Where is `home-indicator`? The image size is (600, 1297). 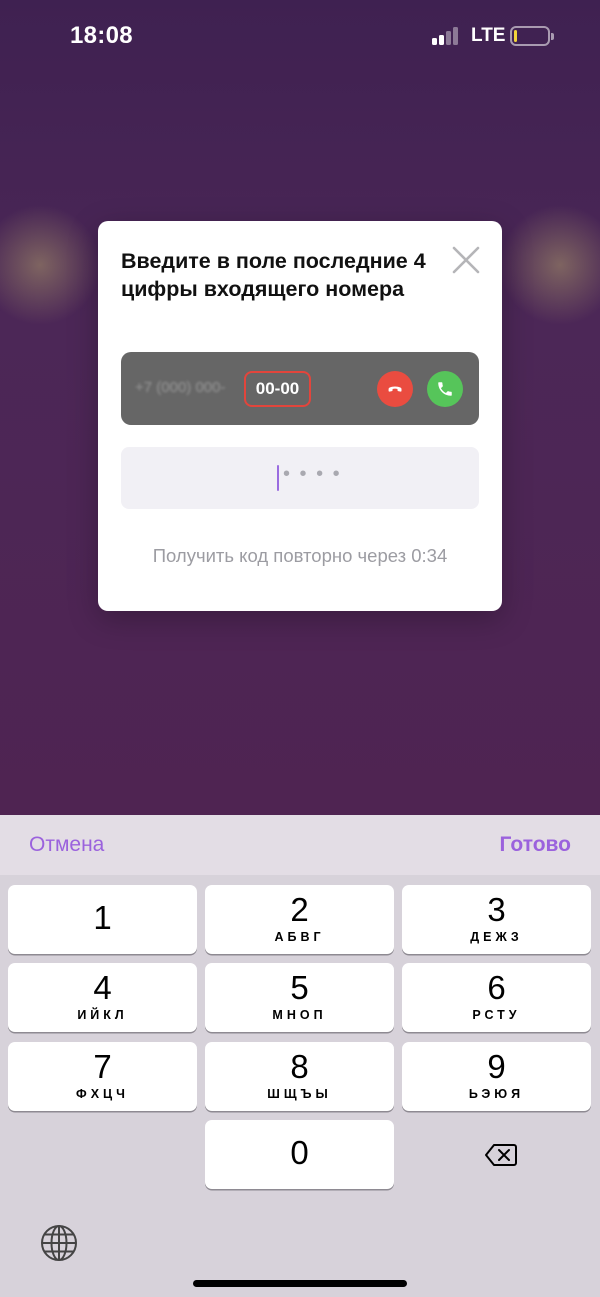 home-indicator is located at coordinates (300, 1283).